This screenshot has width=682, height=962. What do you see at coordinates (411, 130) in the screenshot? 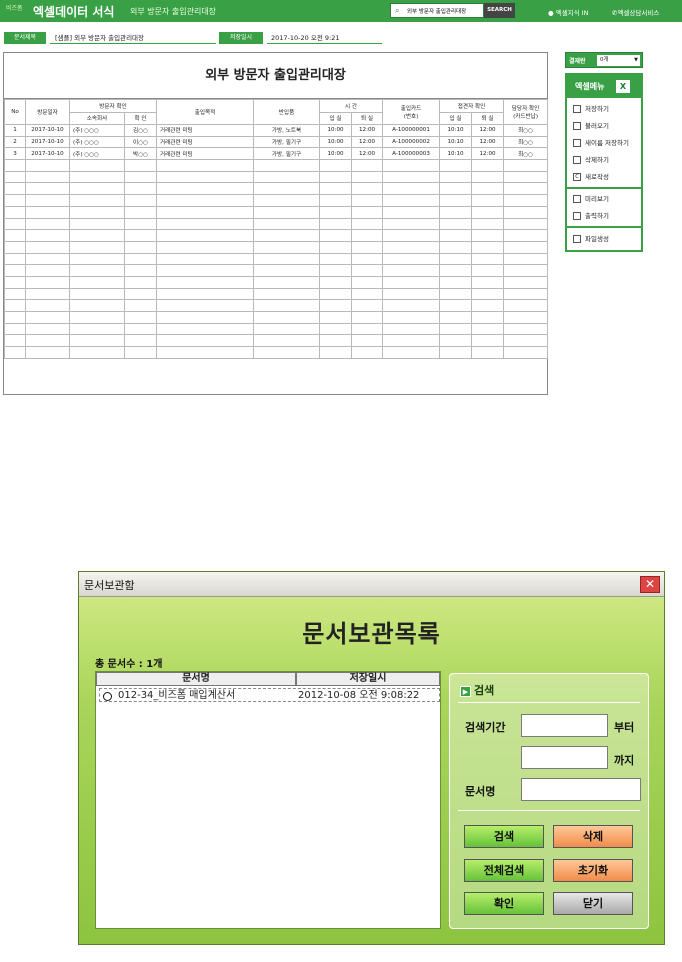
I see `table-cell: A-100000001` at bounding box center [411, 130].